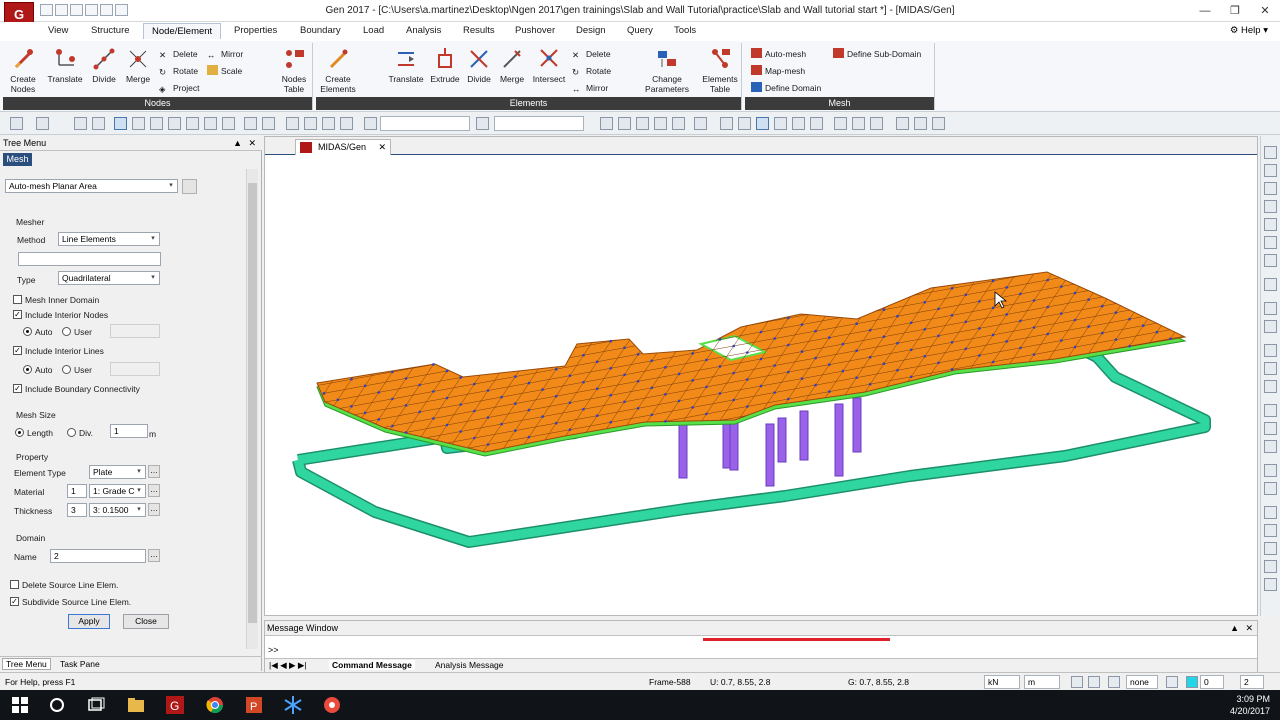 Image resolution: width=1280 pixels, height=720 pixels. I want to click on nodes-table-button: Nodes Table, so click(294, 70).